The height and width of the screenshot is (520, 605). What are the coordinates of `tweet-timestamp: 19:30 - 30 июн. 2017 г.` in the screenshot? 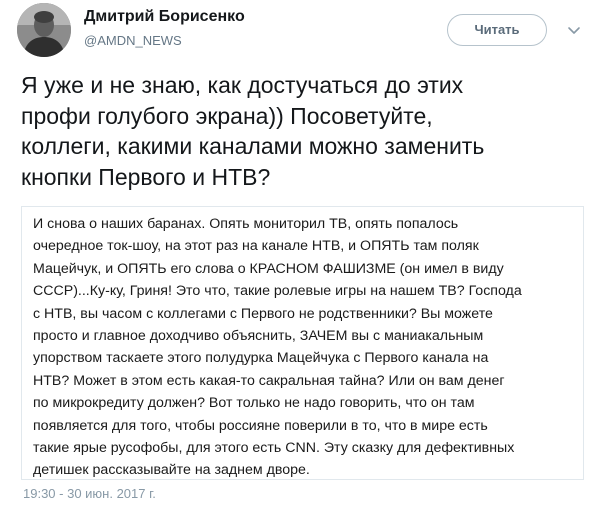 It's located at (89, 493).